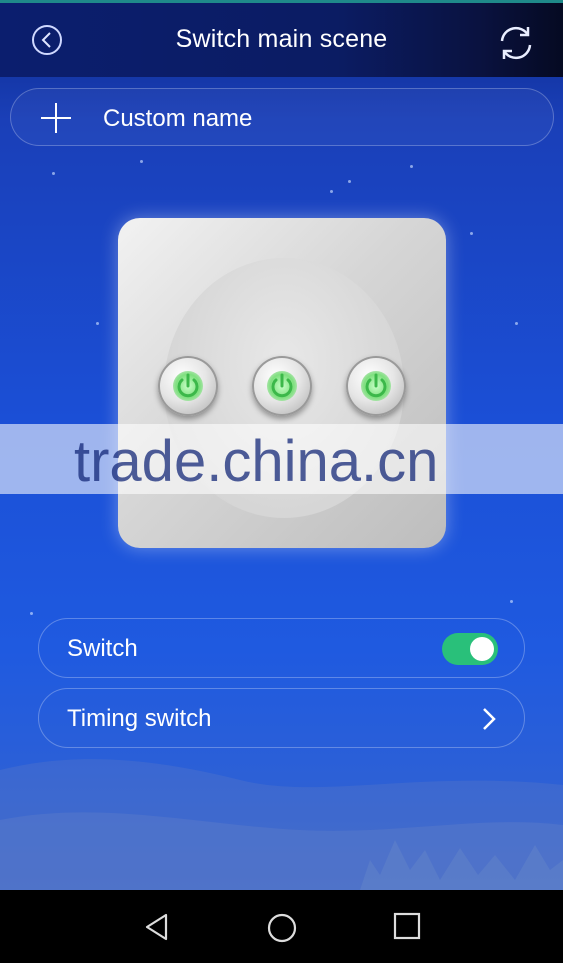  I want to click on custom-name-label: Custom name, so click(178, 118).